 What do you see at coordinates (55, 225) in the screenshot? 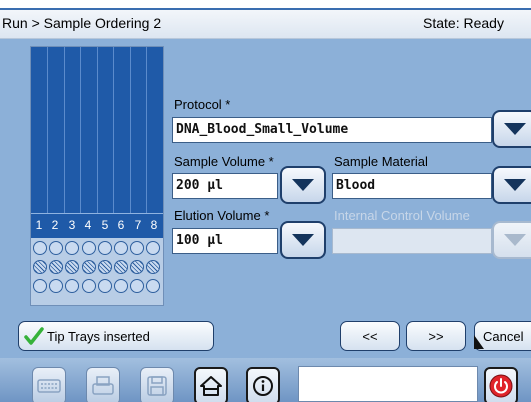
I see `rack-position-2: 2` at bounding box center [55, 225].